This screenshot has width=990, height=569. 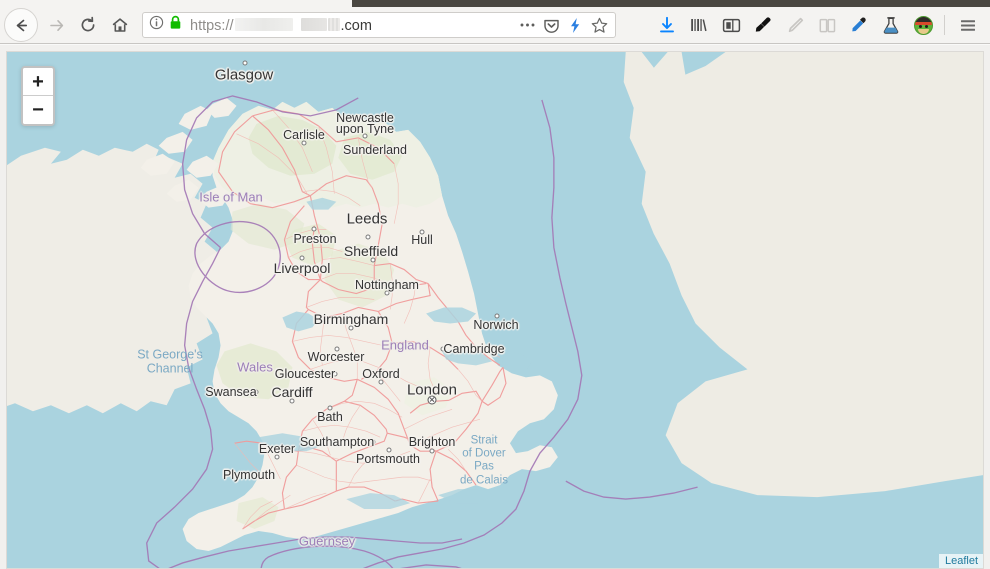 What do you see at coordinates (56, 25) in the screenshot?
I see `forward-button` at bounding box center [56, 25].